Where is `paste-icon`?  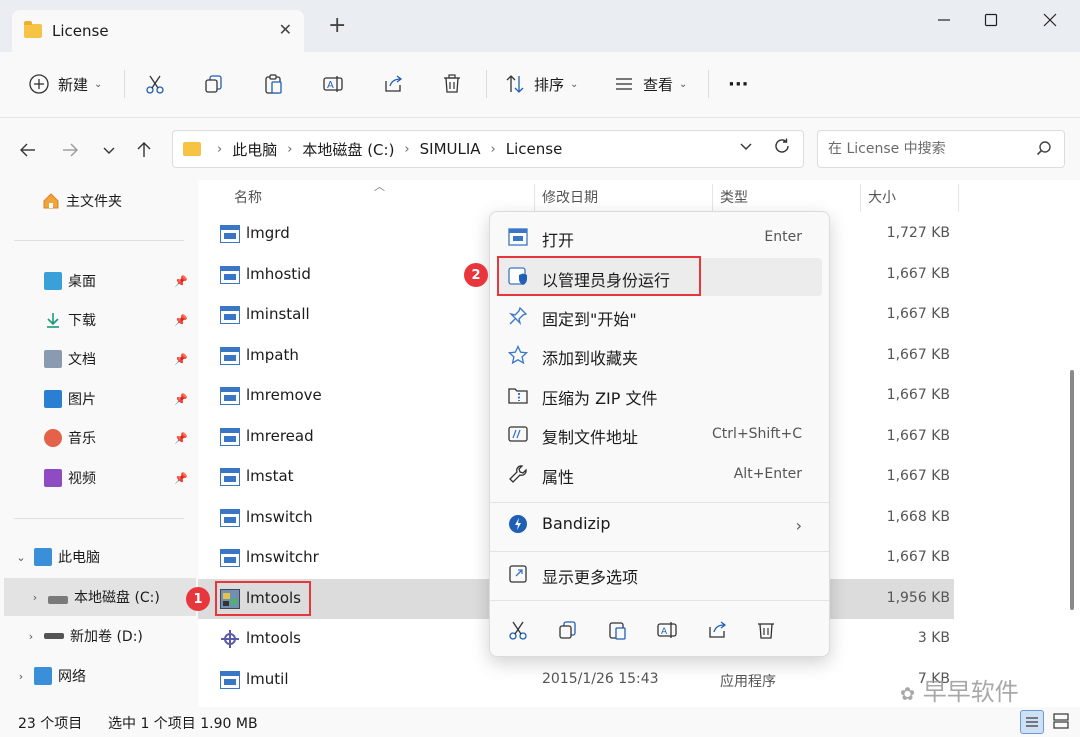 paste-icon is located at coordinates (617, 631).